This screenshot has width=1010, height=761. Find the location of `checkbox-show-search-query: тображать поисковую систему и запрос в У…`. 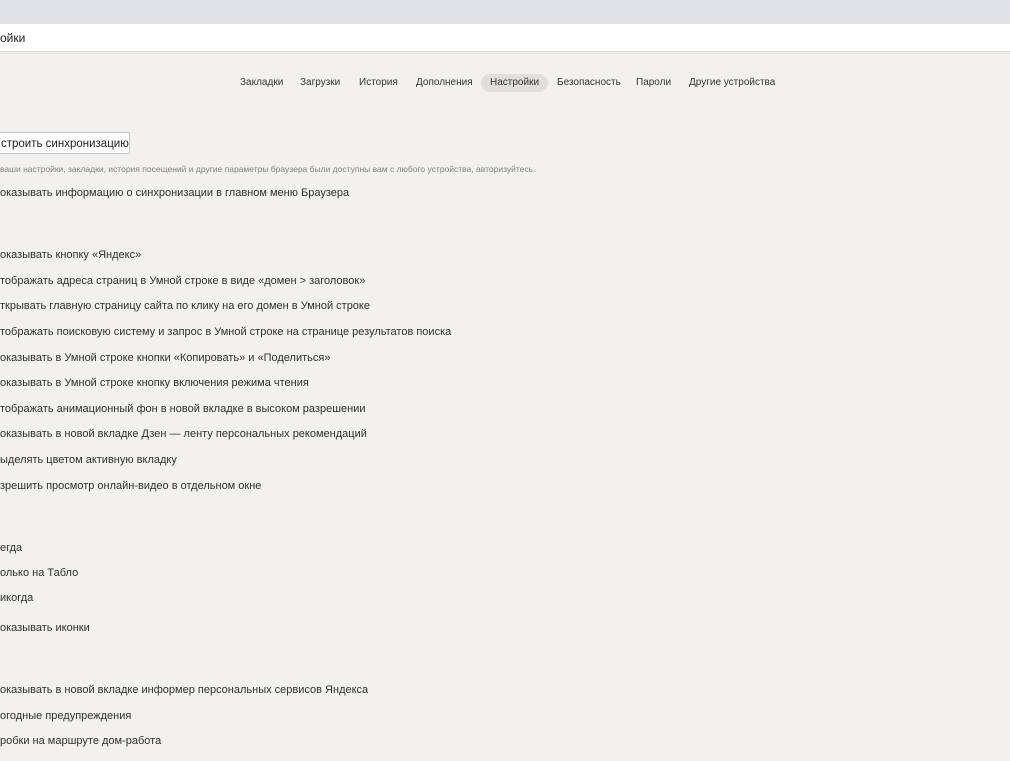

checkbox-show-search-query: тображать поисковую систему и запрос в У… is located at coordinates (225, 332).